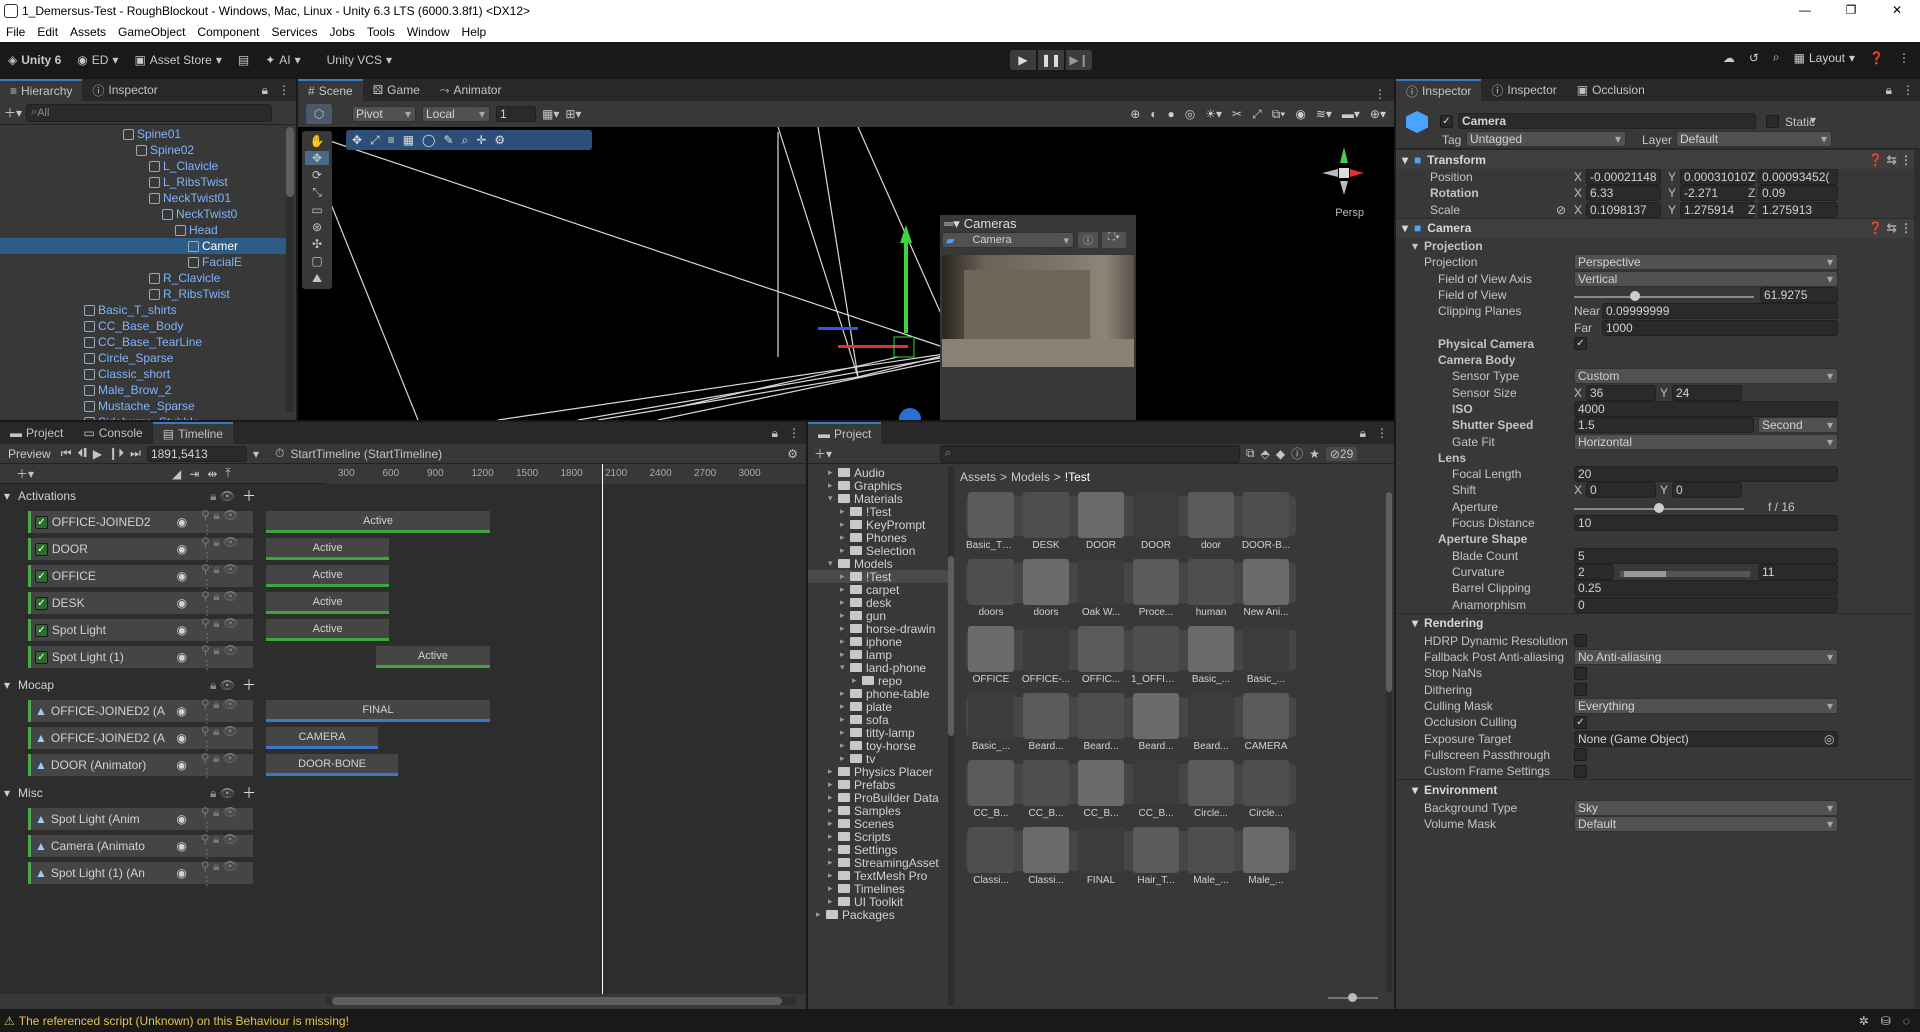 This screenshot has height=1032, width=1920. I want to click on component-header: ▾ ■ Camera ❓ ⇆ ⋮, so click(1658, 227).